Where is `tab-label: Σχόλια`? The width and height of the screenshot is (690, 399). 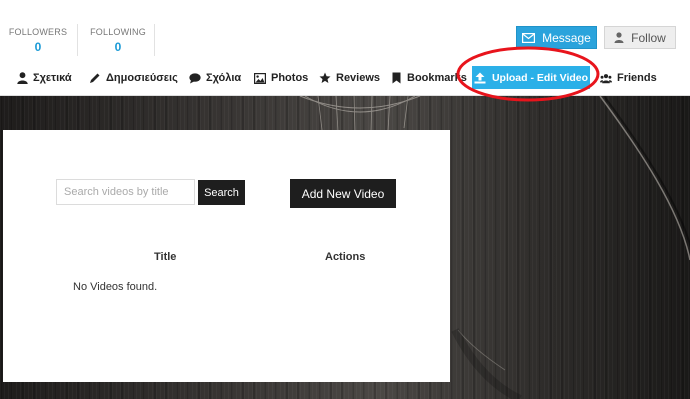 tab-label: Σχόλια is located at coordinates (224, 78).